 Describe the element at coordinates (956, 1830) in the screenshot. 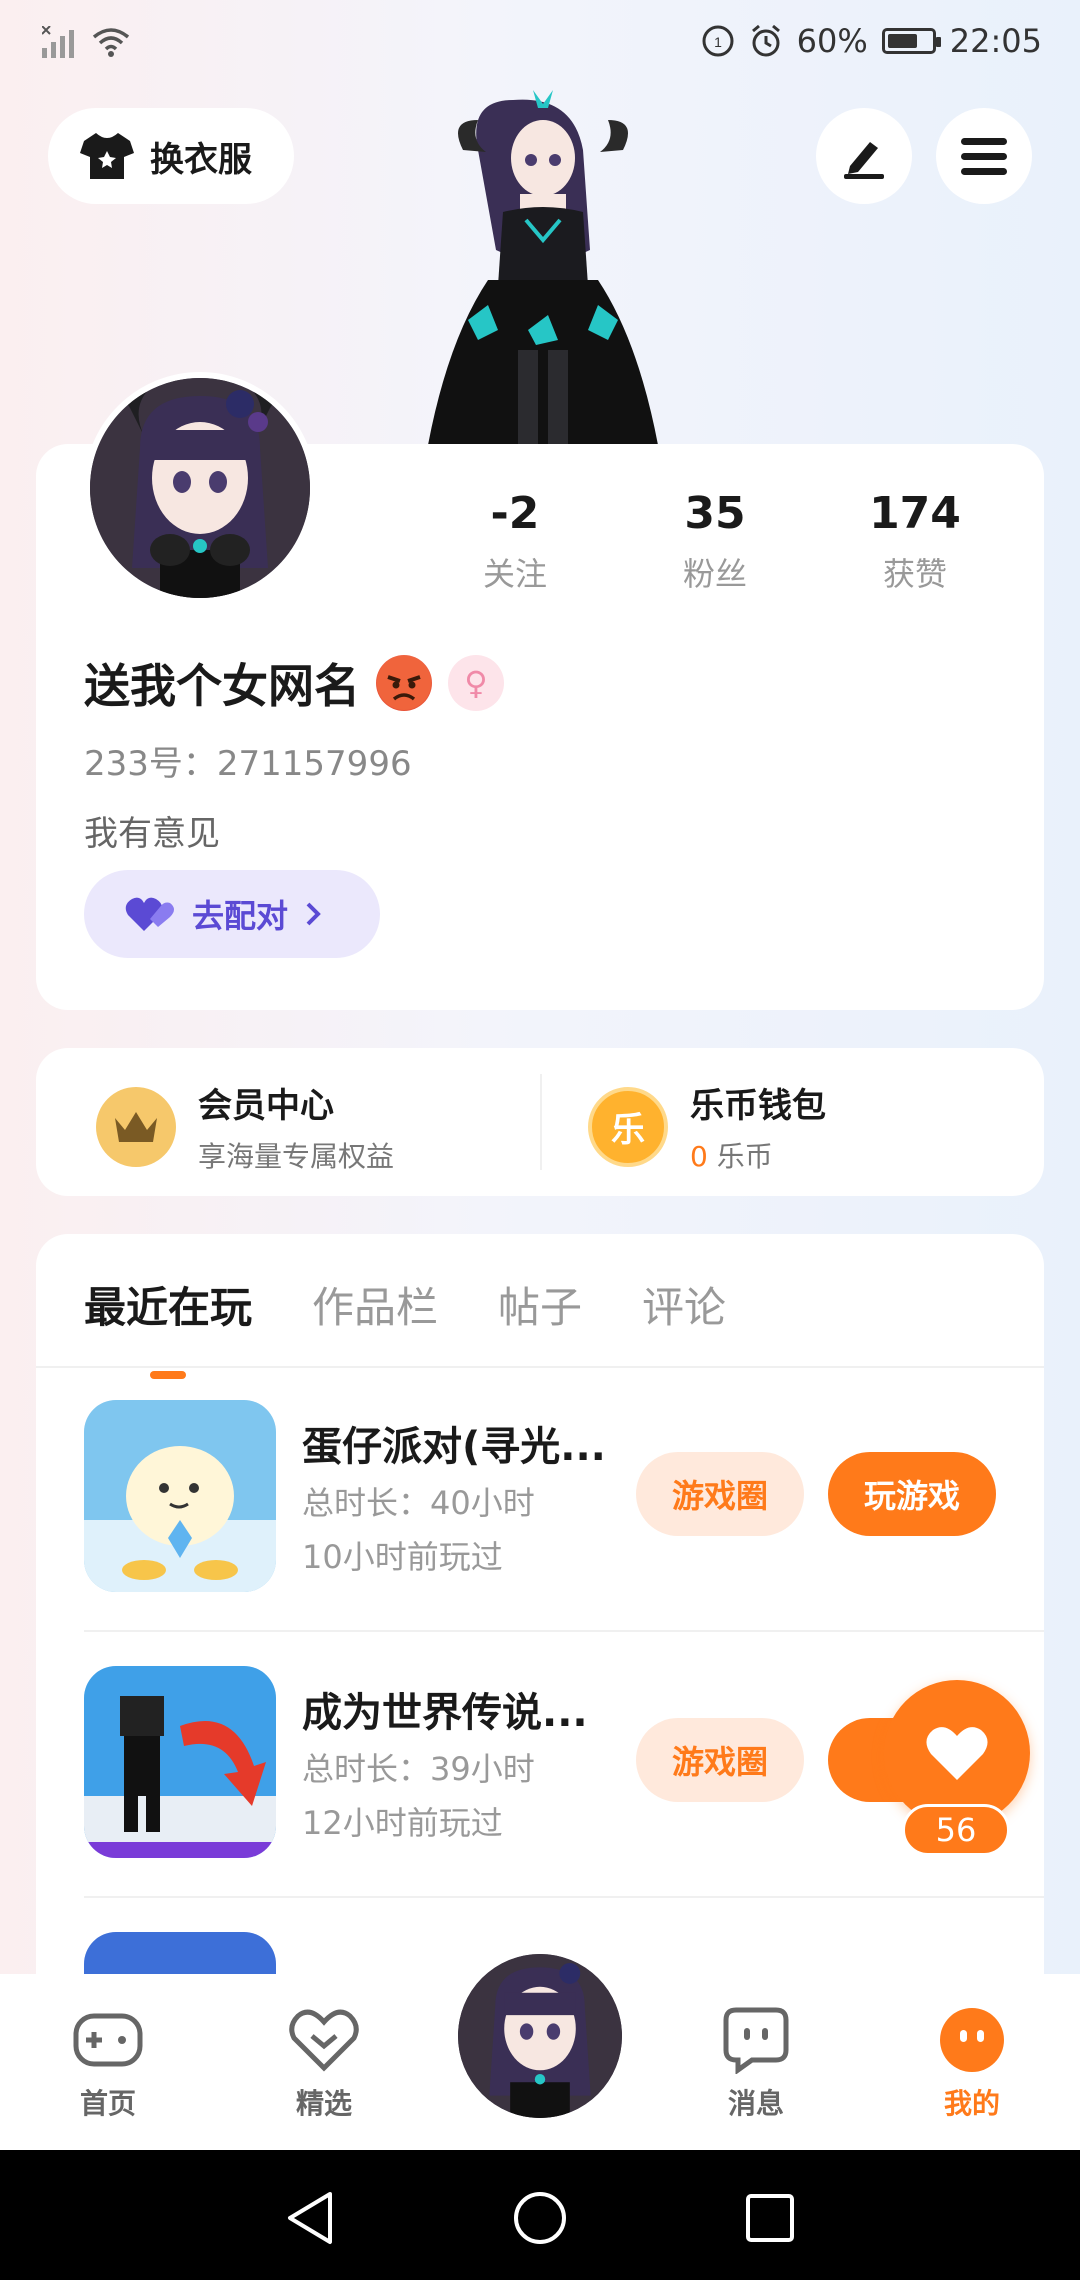

I see `like-count: 56` at that location.